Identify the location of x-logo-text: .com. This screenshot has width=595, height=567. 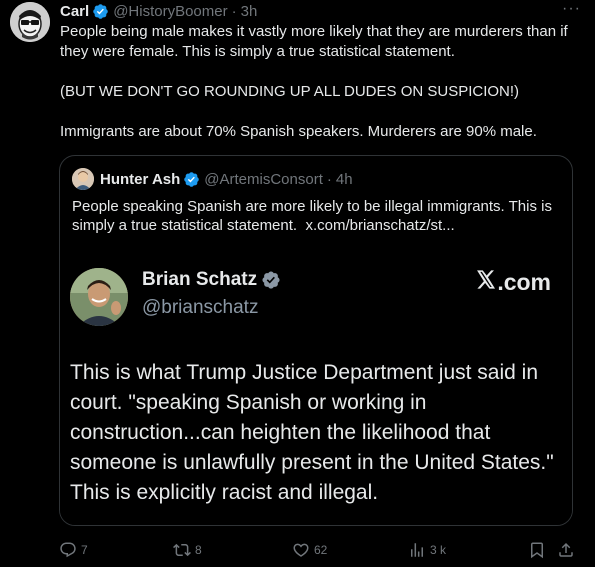
(524, 281).